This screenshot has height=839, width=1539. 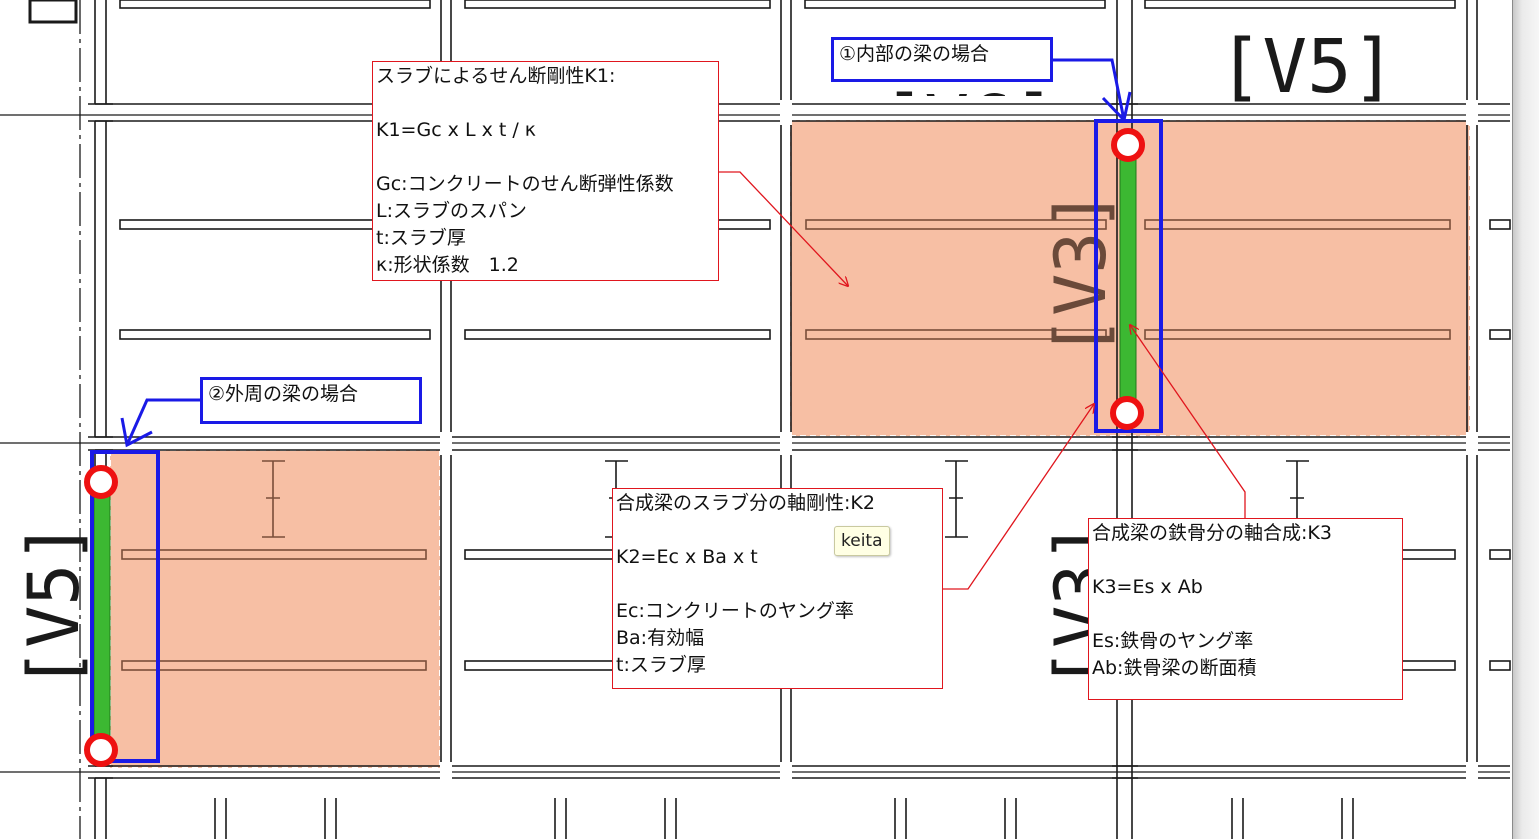 What do you see at coordinates (660, 638) in the screenshot?
I see `note-k2-line: Ba:有効幅` at bounding box center [660, 638].